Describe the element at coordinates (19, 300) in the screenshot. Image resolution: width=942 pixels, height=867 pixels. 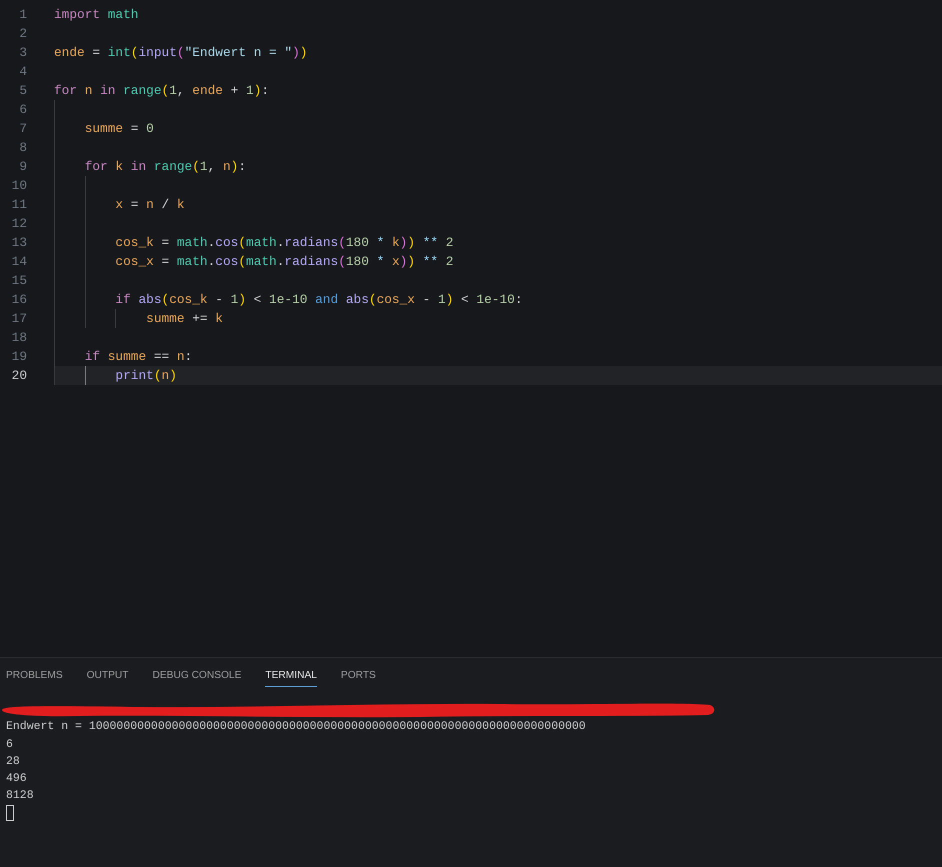
I see `line-number: 16` at that location.